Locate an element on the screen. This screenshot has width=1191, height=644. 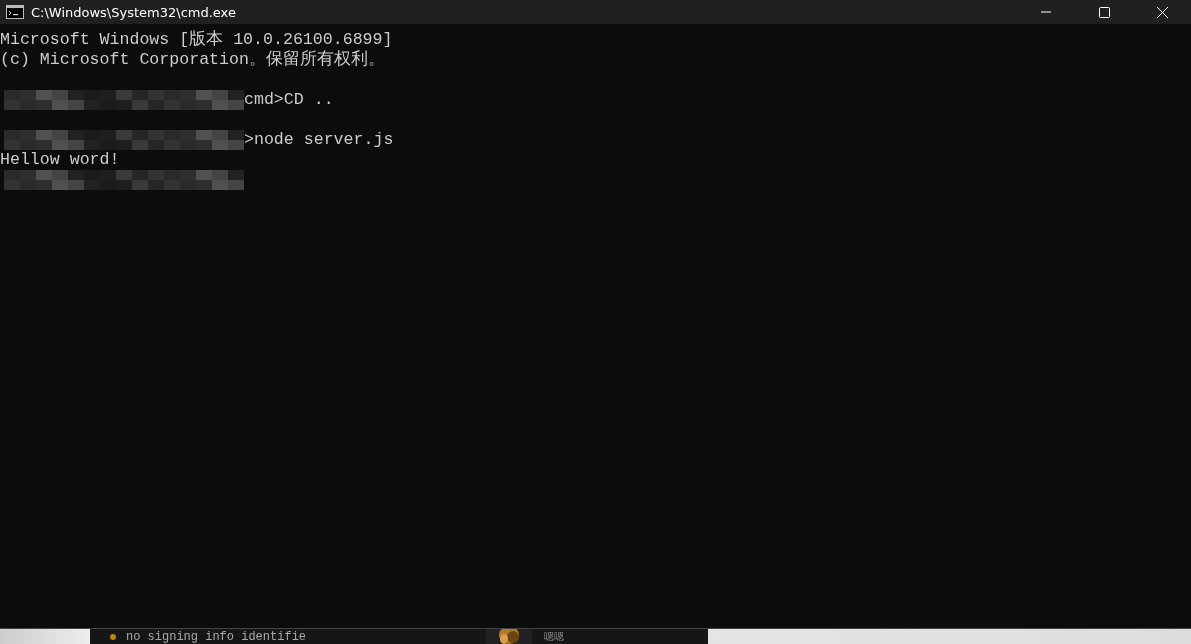
background-label: 嗯嗯 is located at coordinates (554, 636).